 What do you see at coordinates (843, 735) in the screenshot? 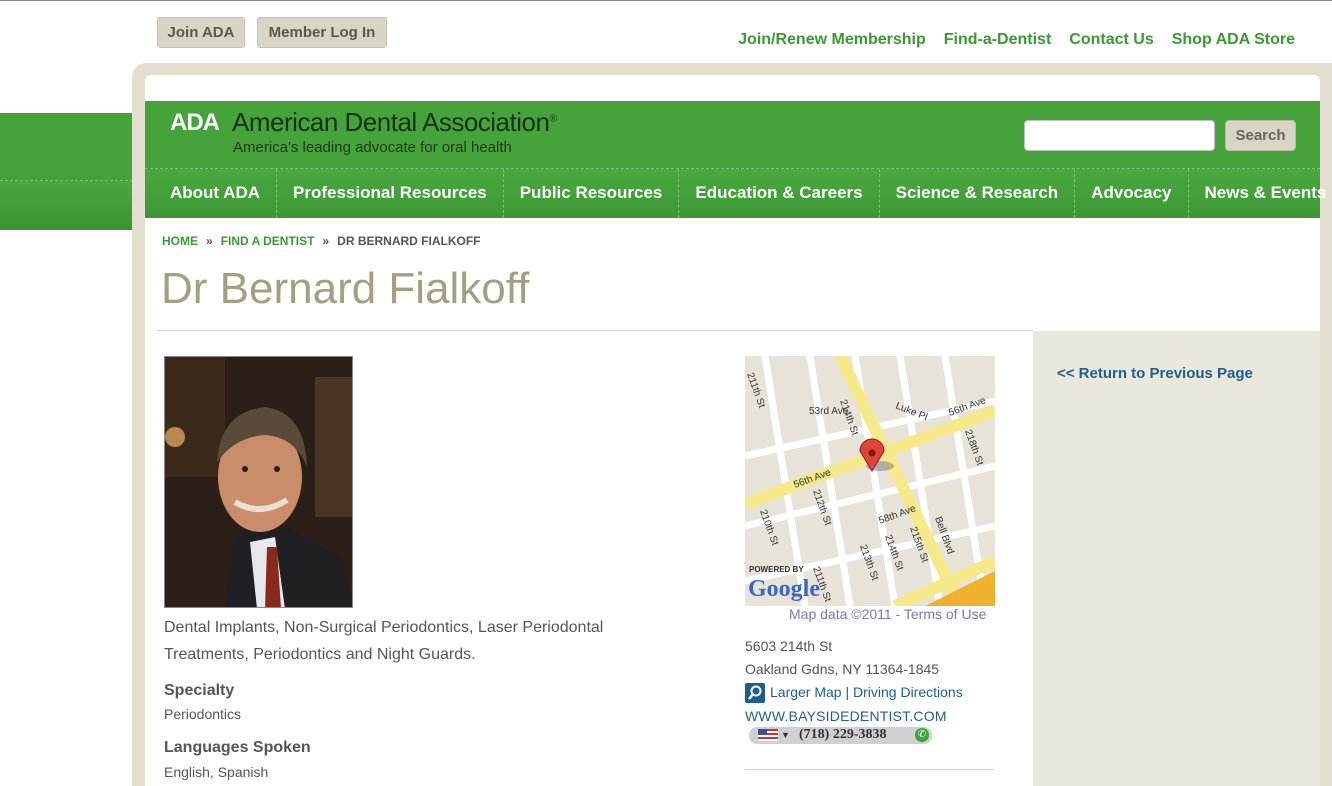
I see `phone-number: (718) 229-3838` at bounding box center [843, 735].